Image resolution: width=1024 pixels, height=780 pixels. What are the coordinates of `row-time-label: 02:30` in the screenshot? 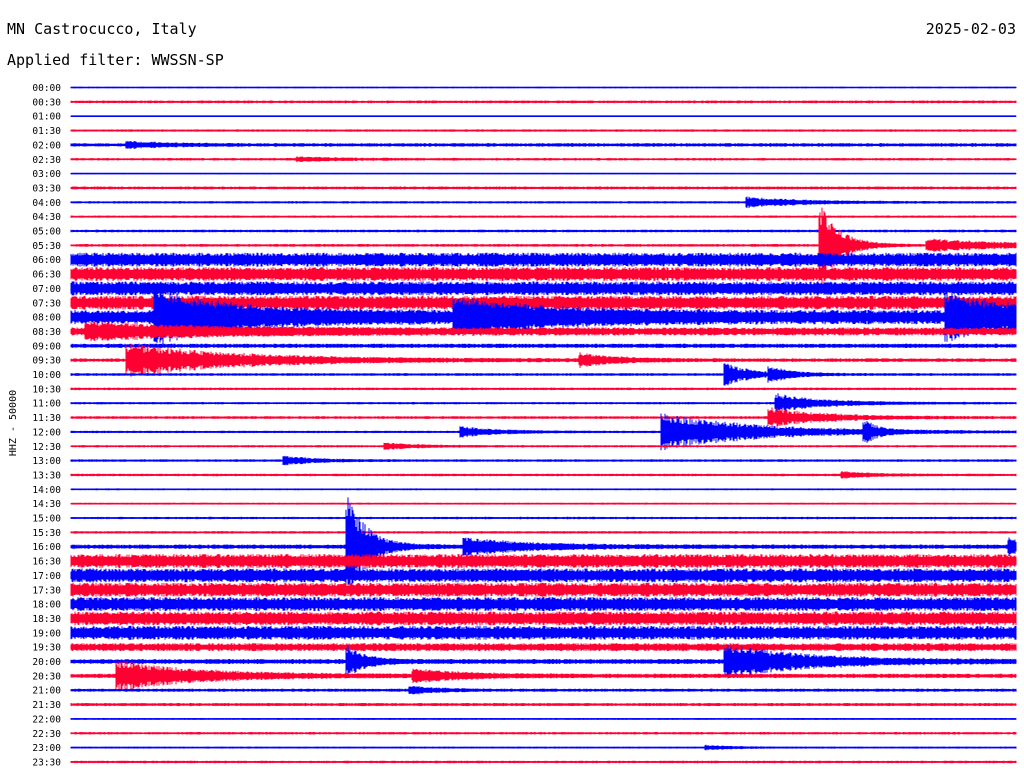 It's located at (46, 160).